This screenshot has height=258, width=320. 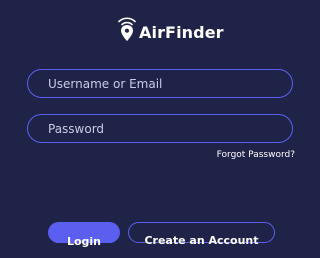 What do you see at coordinates (181, 32) in the screenshot?
I see `brand-name: AirFinder` at bounding box center [181, 32].